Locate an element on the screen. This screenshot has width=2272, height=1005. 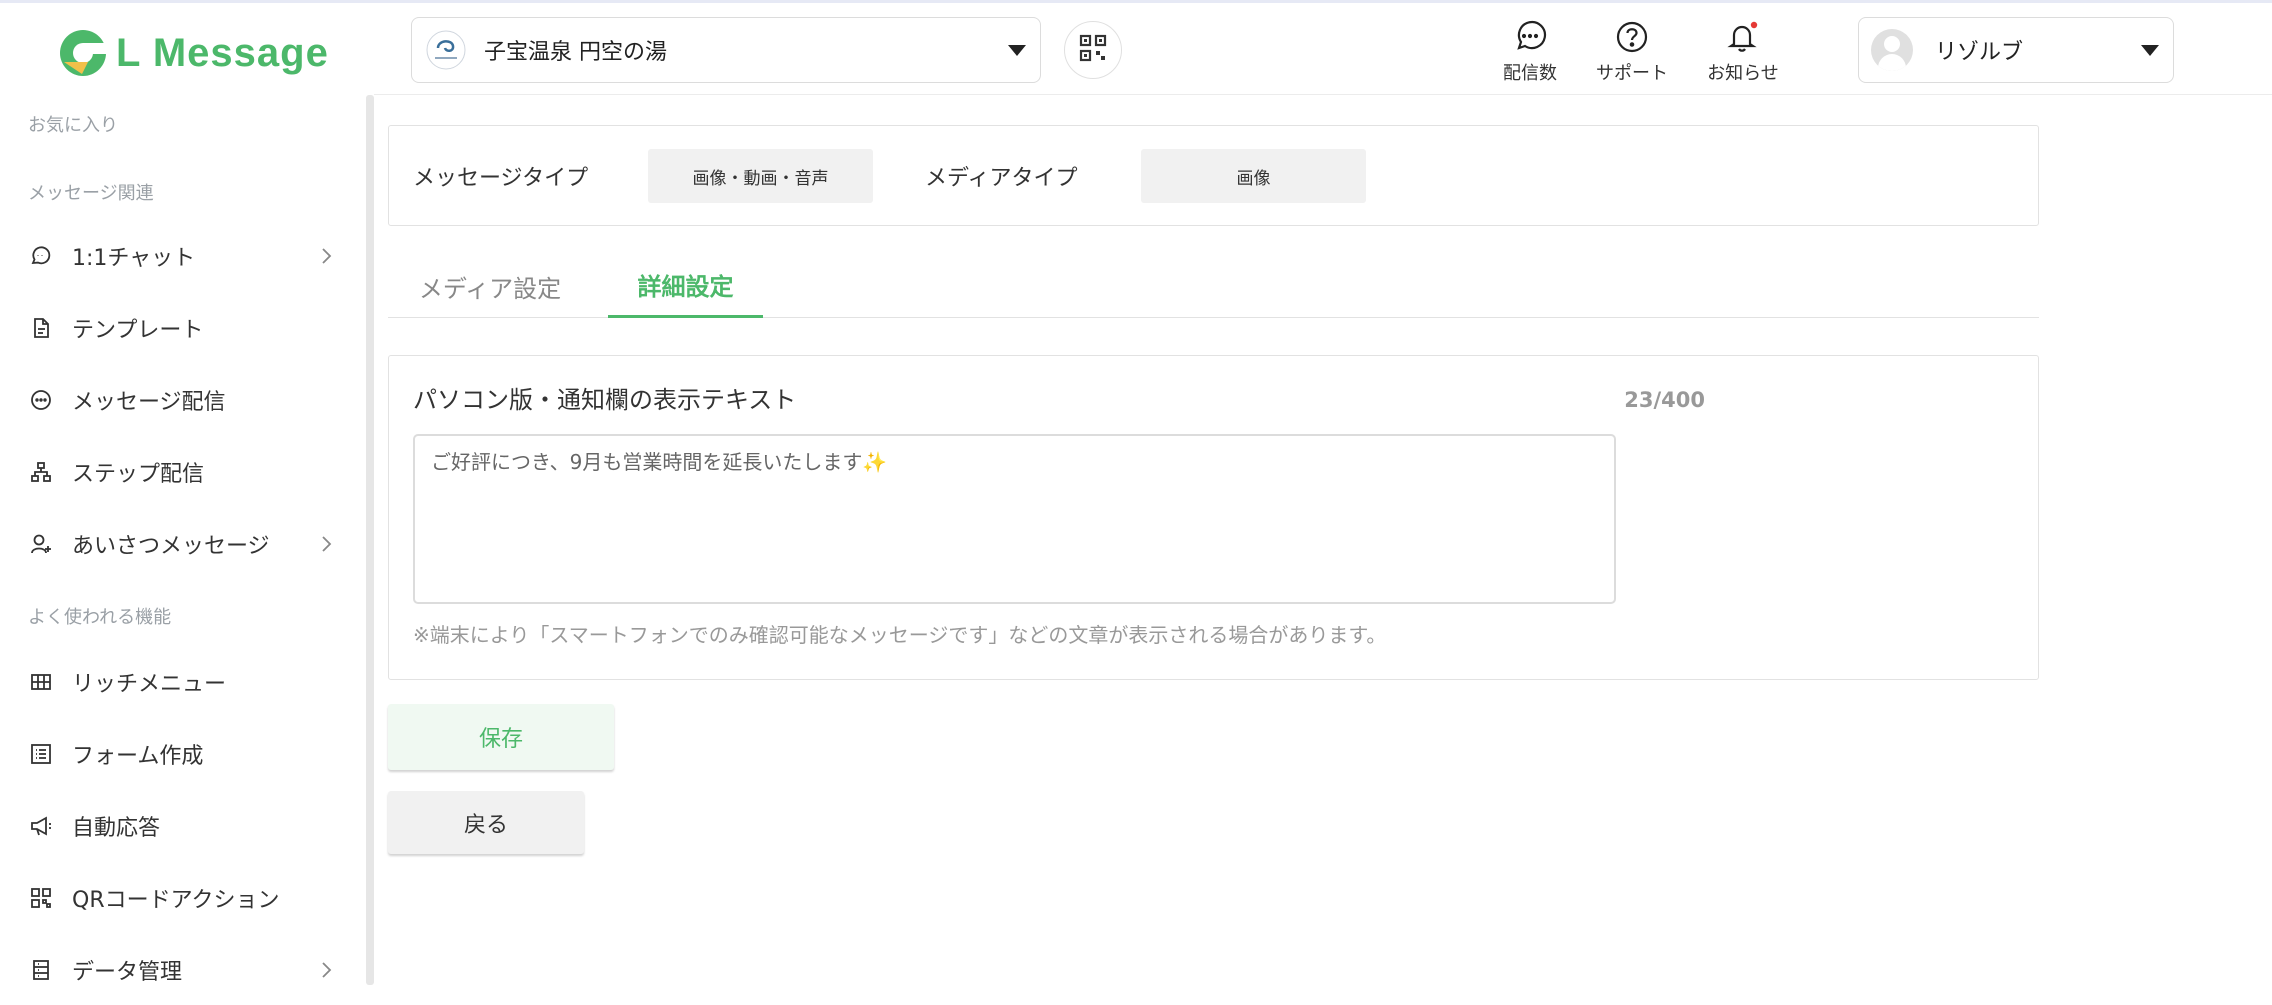
settings-tabs: メディア設定 詳細設定 is located at coordinates (1213, 286).